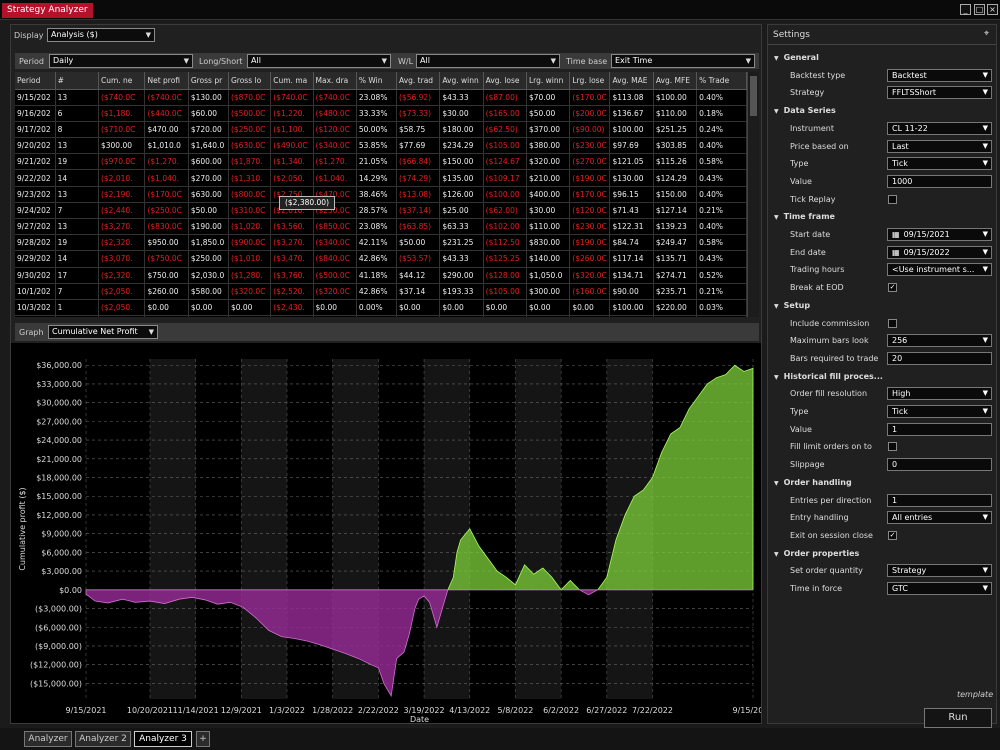 Image resolution: width=1000 pixels, height=750 pixels. Describe the element at coordinates (882, 464) in the screenshot. I see `setting-slippage: Slippage 0` at that location.